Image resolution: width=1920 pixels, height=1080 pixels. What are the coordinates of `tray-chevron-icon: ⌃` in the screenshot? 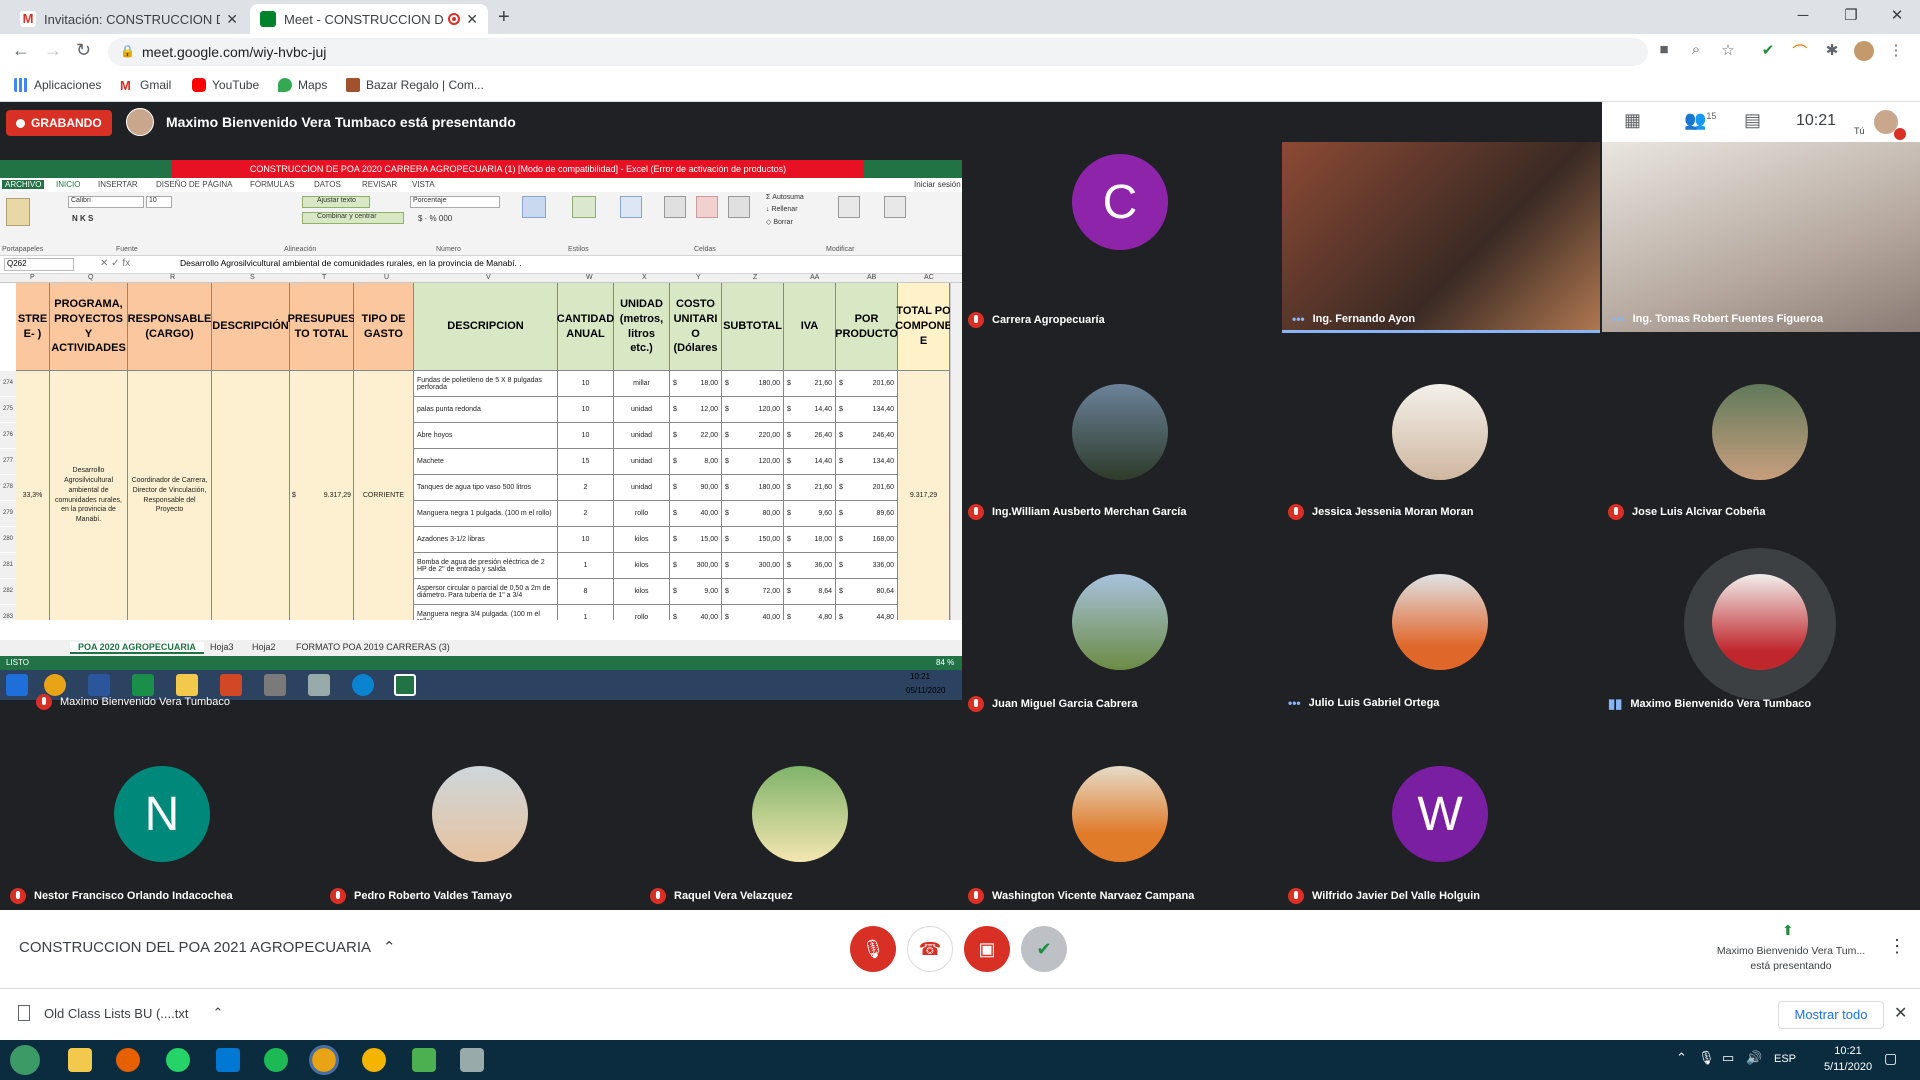 It's located at (1681, 1058).